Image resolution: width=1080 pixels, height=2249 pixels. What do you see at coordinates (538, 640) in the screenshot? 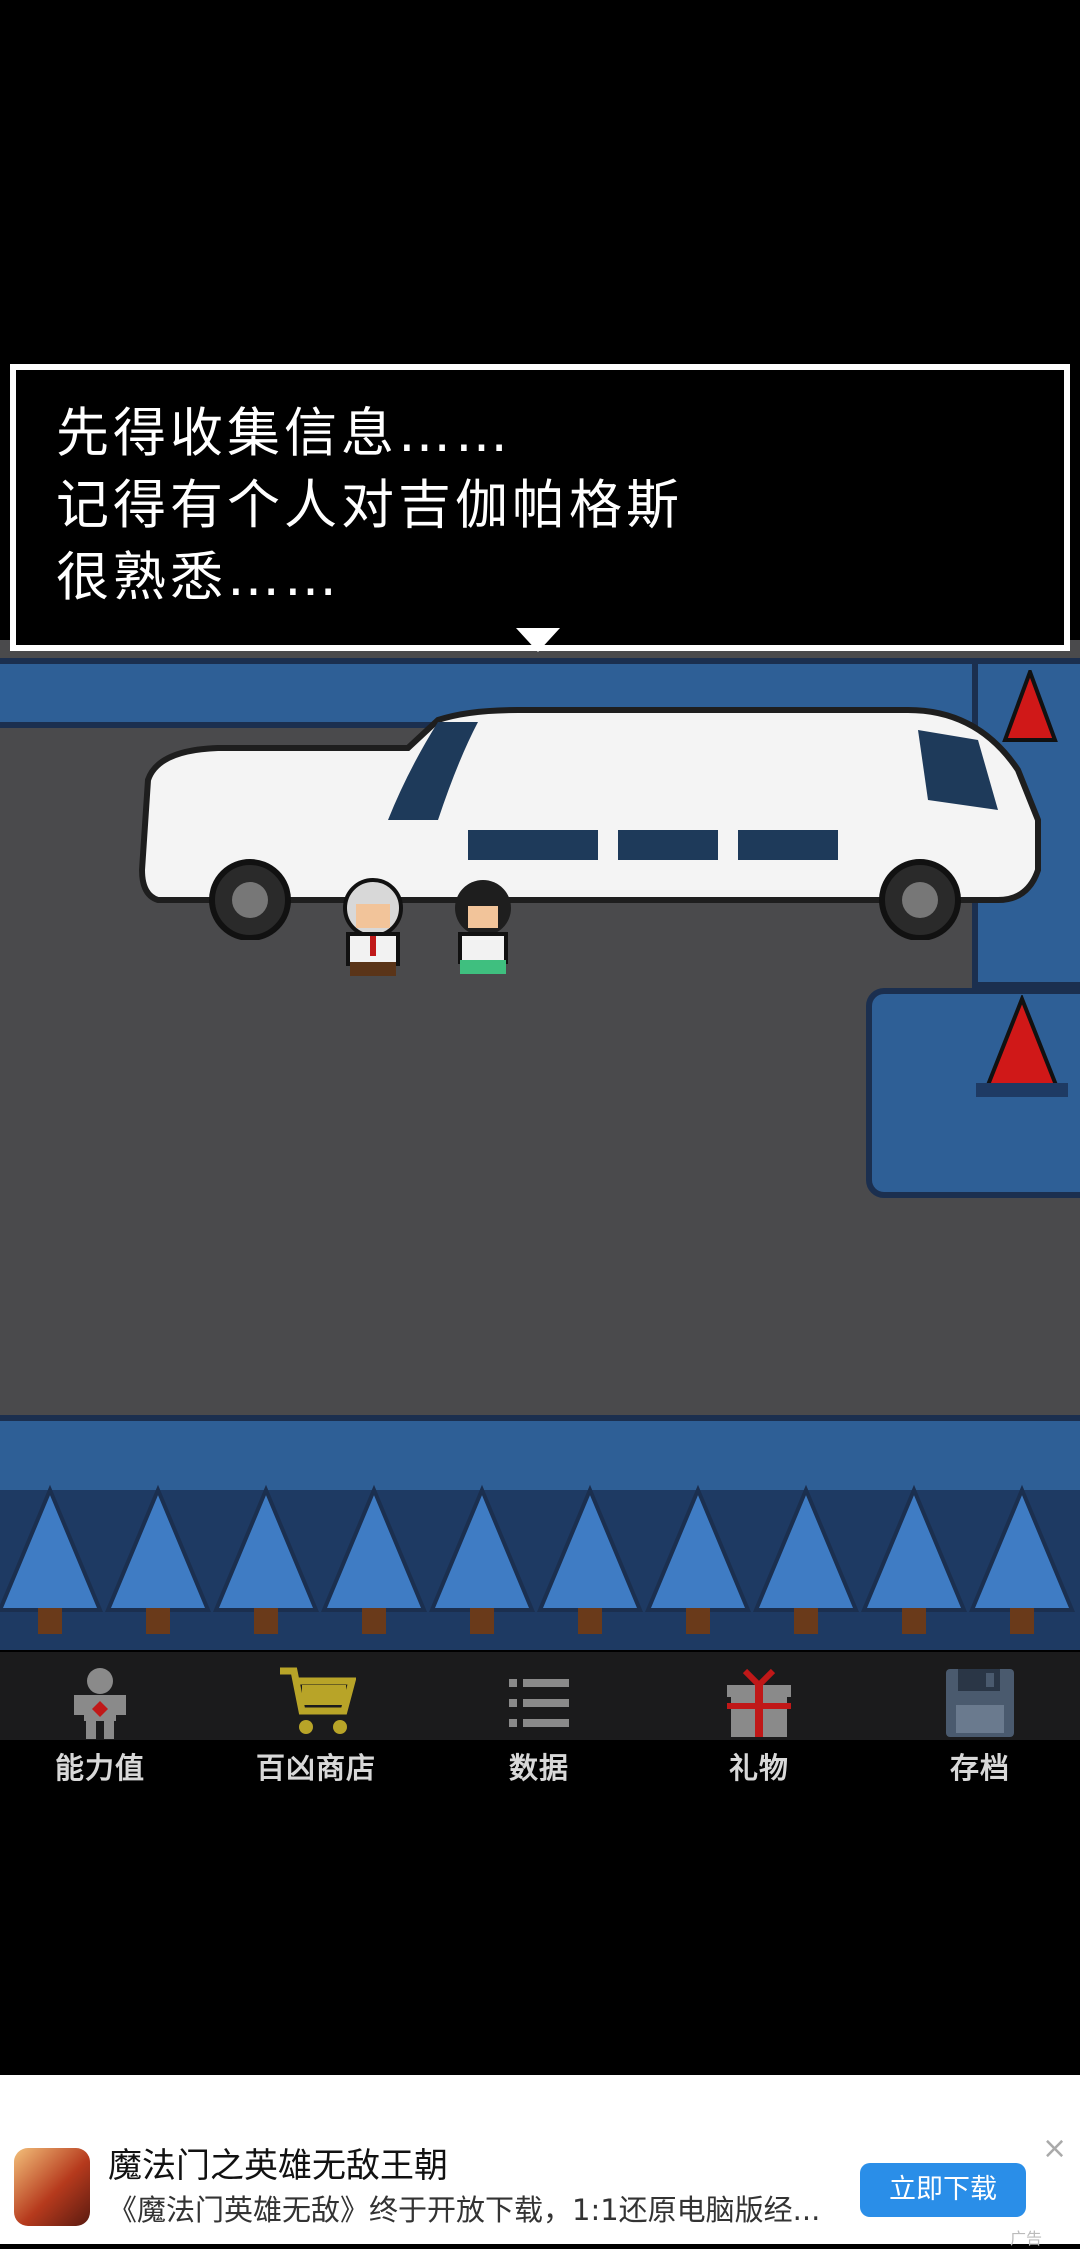
I see `dialog-continue-arrow-icon` at bounding box center [538, 640].